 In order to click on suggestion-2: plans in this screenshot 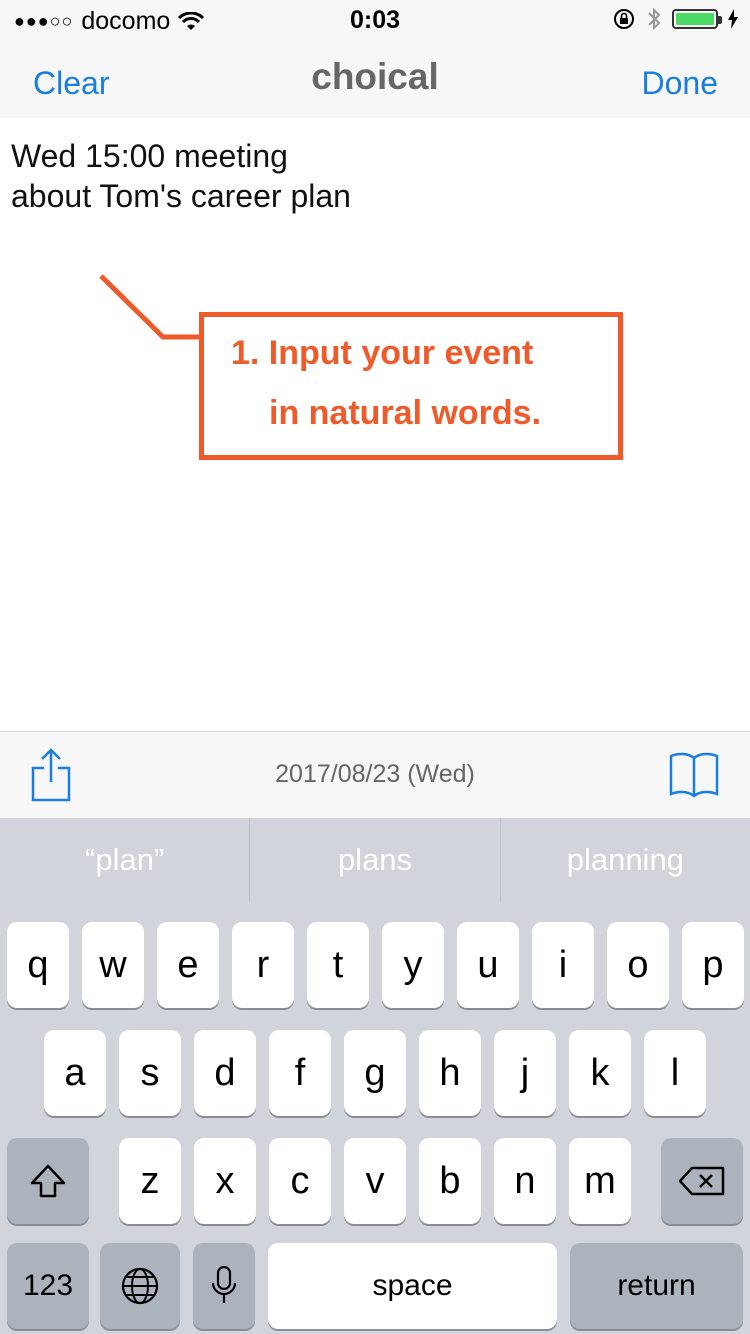, I will do `click(374, 860)`.